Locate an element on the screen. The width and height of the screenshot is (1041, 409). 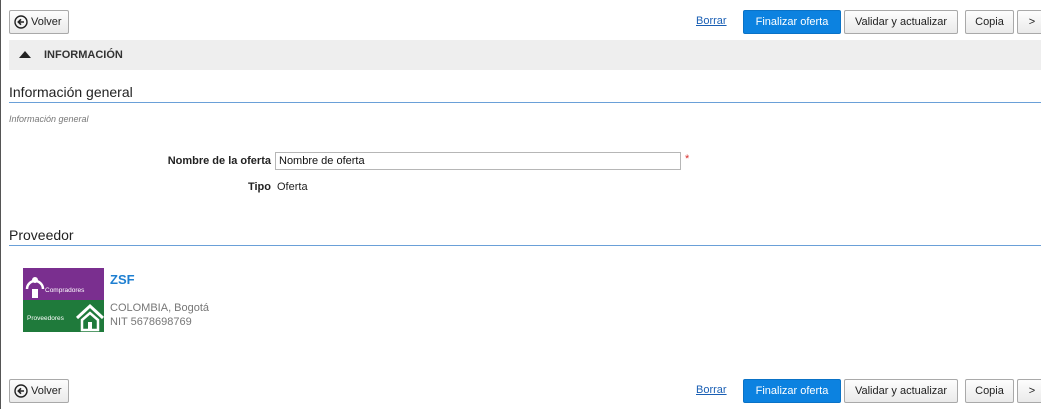
section-title: INFORMACIÓN is located at coordinates (83, 55).